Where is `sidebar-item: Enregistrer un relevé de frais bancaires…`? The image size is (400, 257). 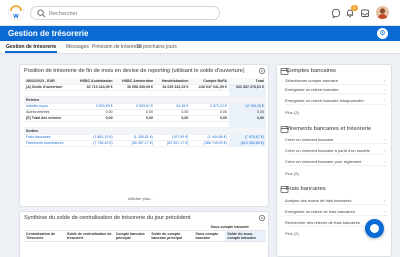
sidebar-item: Enregistrer un relevé de frais bancaires… is located at coordinates (336, 212).